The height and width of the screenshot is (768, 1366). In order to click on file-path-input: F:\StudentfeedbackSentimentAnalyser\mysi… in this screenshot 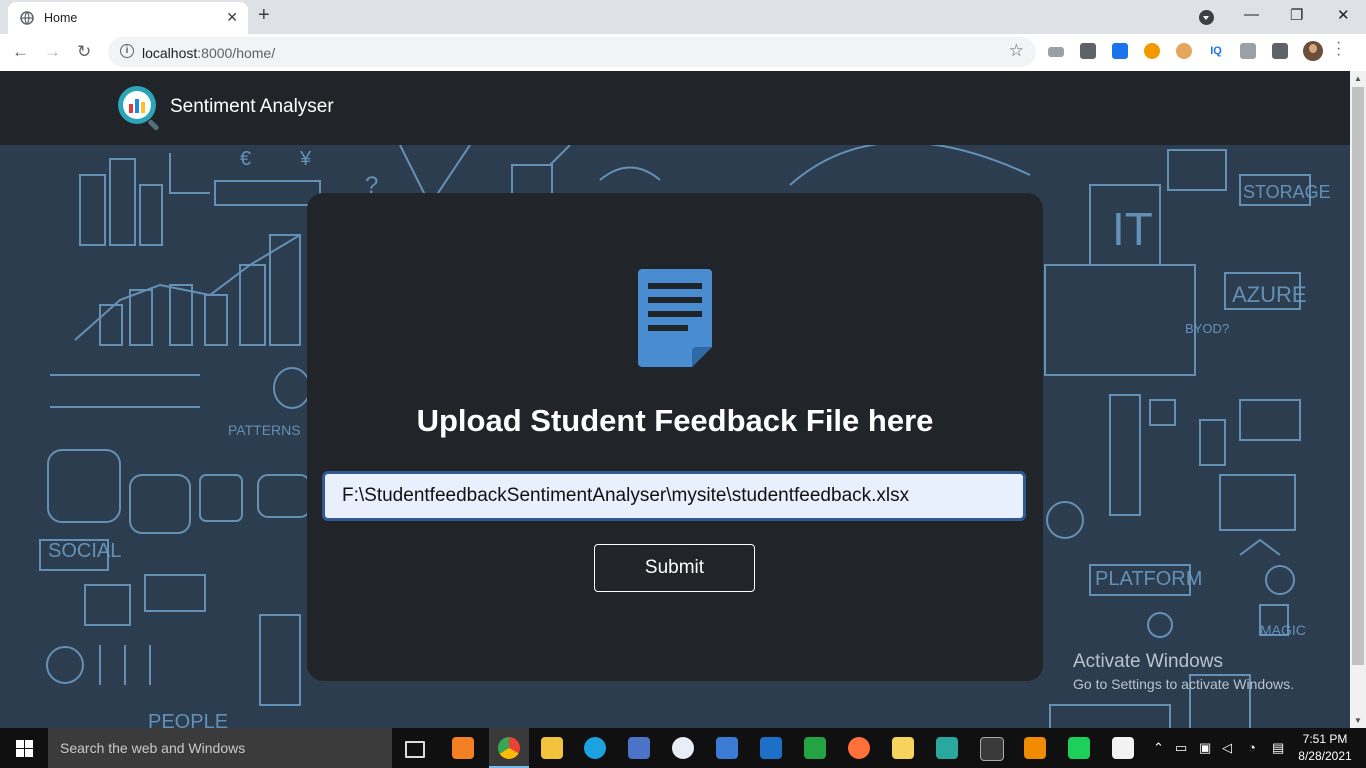, I will do `click(674, 496)`.